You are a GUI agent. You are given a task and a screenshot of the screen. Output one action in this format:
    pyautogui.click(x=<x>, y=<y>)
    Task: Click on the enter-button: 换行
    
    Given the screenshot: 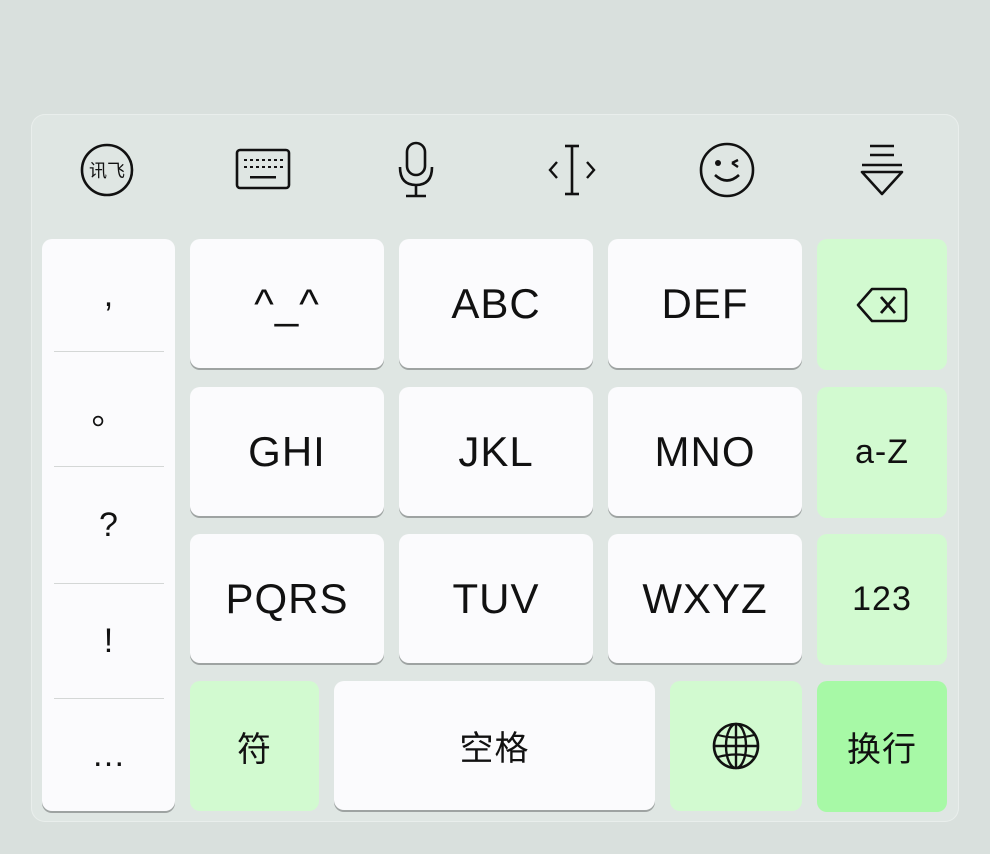 What is the action you would take?
    pyautogui.click(x=882, y=746)
    